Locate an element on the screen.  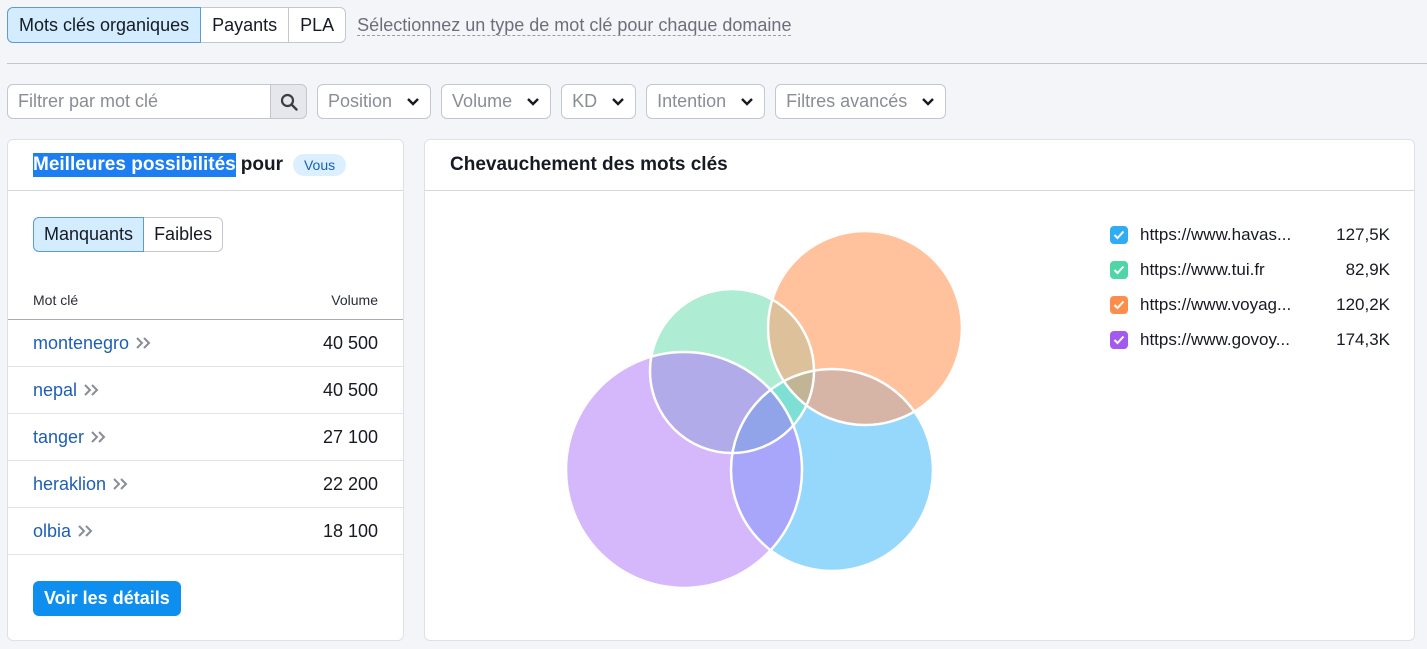
best-opportunities-header: Meilleures possibilités pour Vous is located at coordinates (205, 165).